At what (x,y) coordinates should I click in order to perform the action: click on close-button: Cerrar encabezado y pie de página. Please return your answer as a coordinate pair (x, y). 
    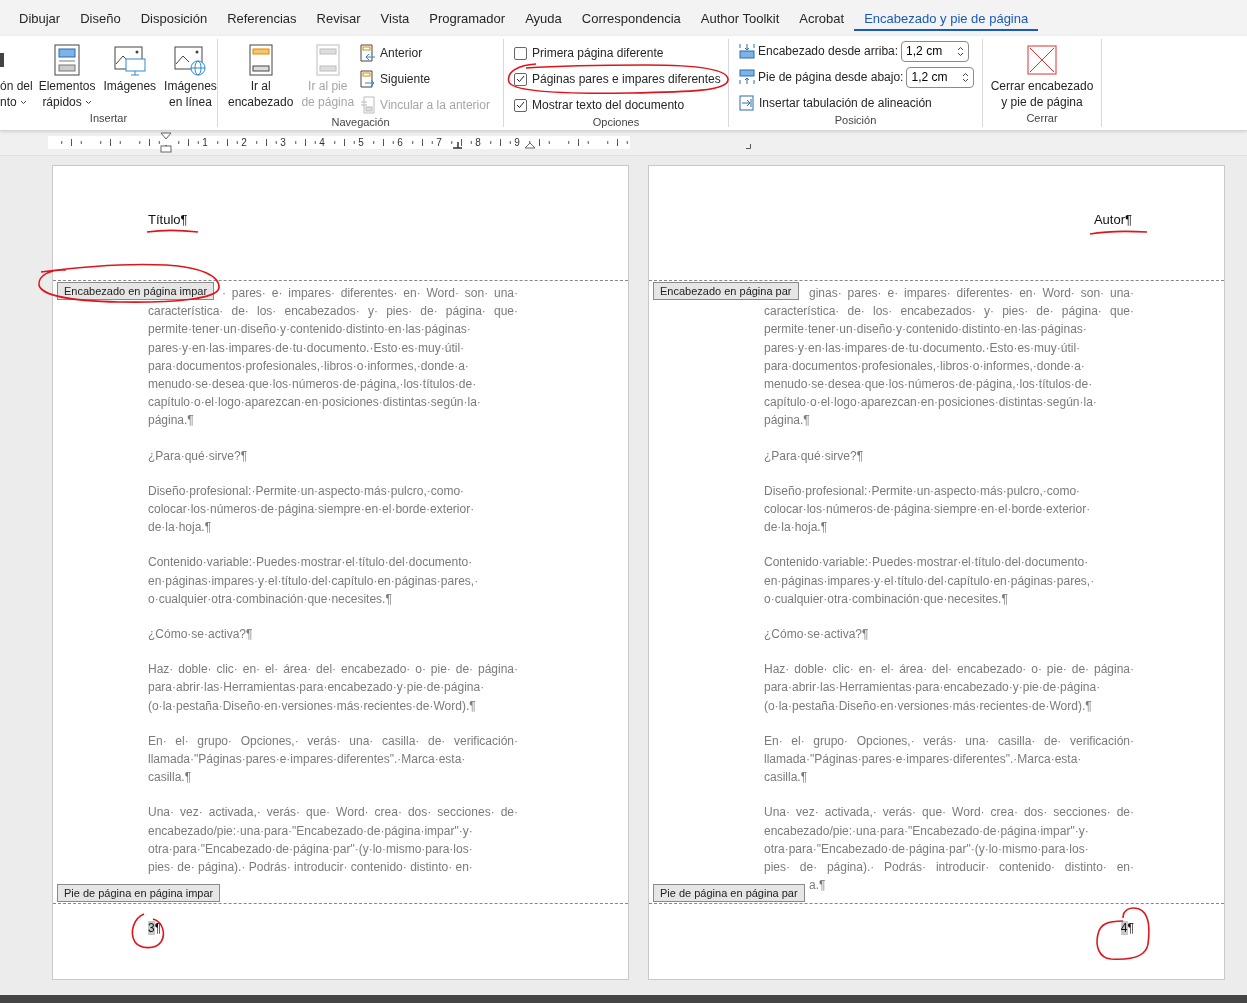
    Looking at the image, I should click on (1042, 74).